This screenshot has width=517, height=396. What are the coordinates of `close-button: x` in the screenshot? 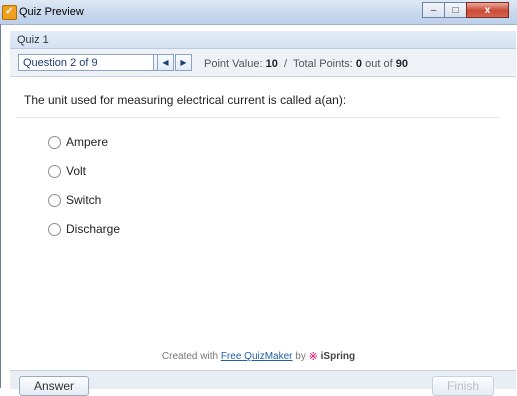 It's located at (487, 10).